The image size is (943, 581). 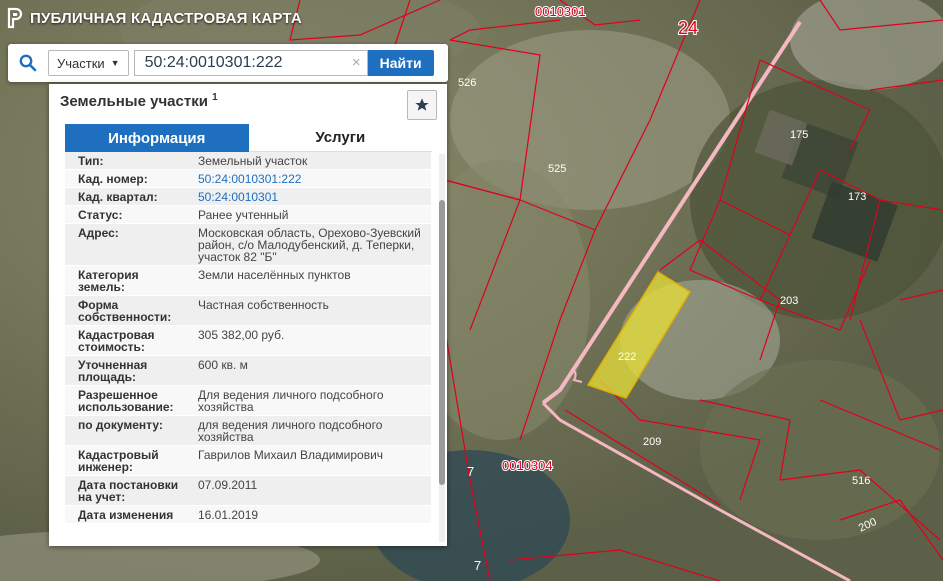 I want to click on row-value: Земли населённых пунктов, so click(x=274, y=275).